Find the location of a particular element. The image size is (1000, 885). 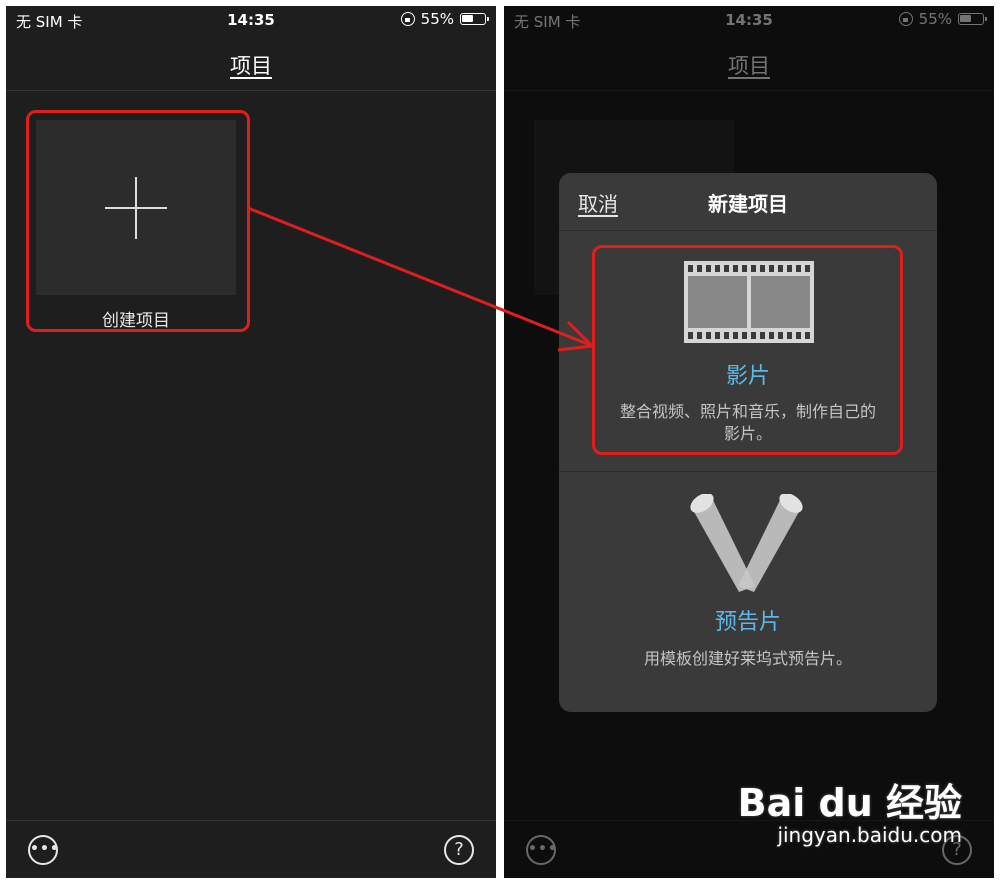

watermark: Bai du 经验 jingyan.baidu.com is located at coordinates (850, 809).